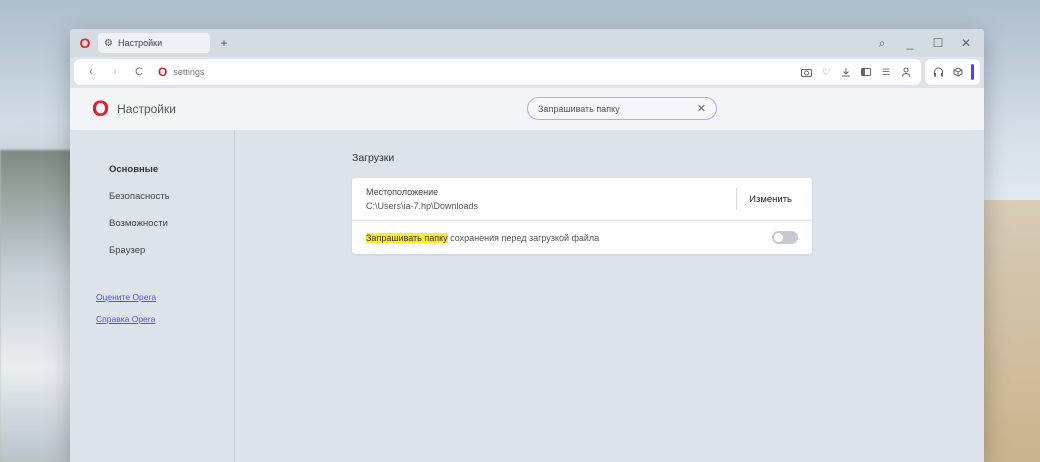 The height and width of the screenshot is (462, 1040). I want to click on opera-logo: O, so click(101, 108).